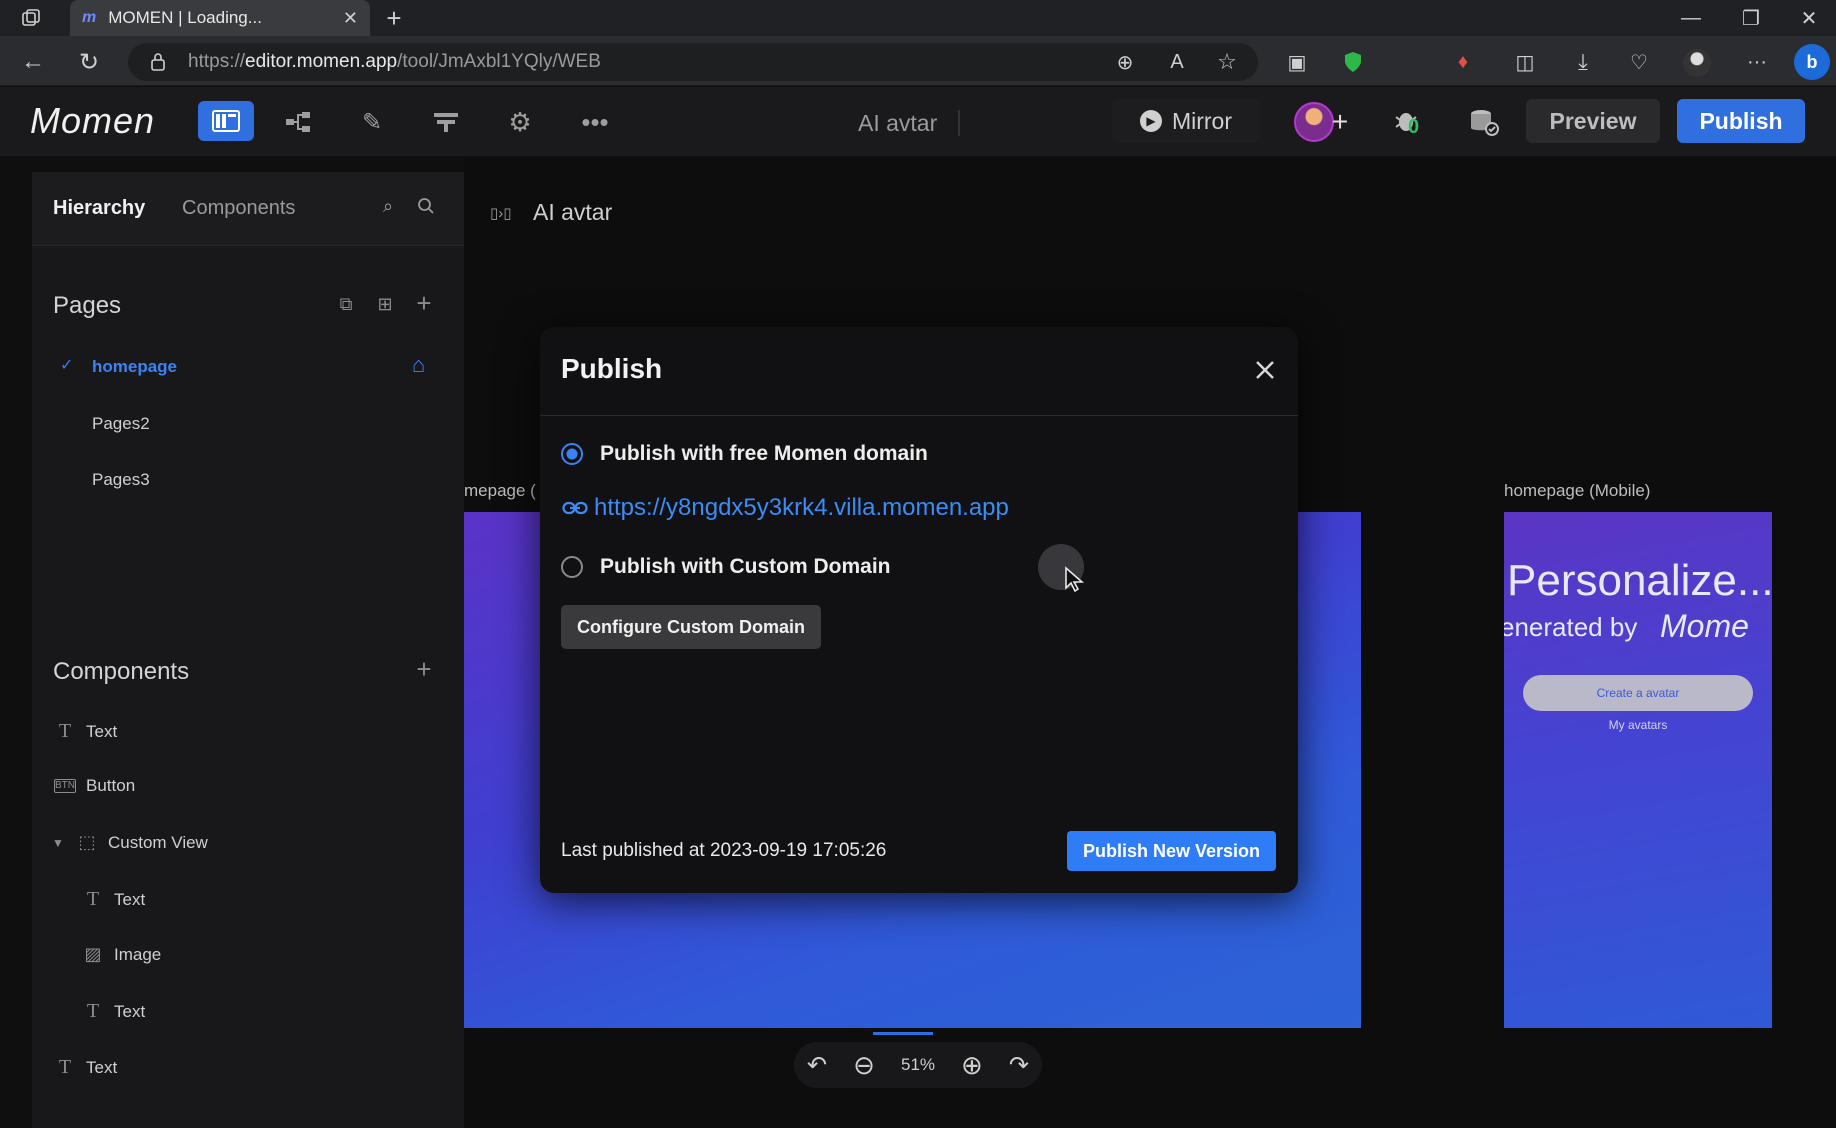  Describe the element at coordinates (1583, 61) in the screenshot. I see `downloads-icon: ⤓` at that location.